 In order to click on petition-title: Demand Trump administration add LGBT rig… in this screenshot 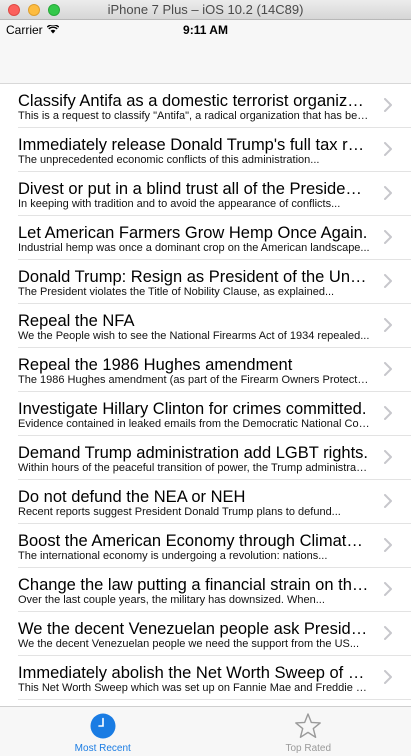, I will do `click(193, 453)`.